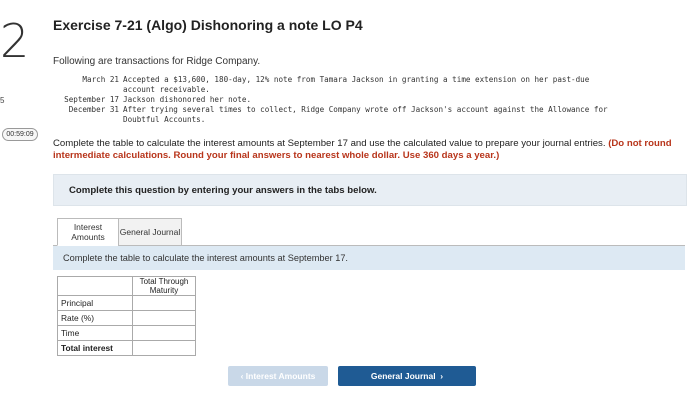  I want to click on table-row: Rate (%), so click(126, 318).